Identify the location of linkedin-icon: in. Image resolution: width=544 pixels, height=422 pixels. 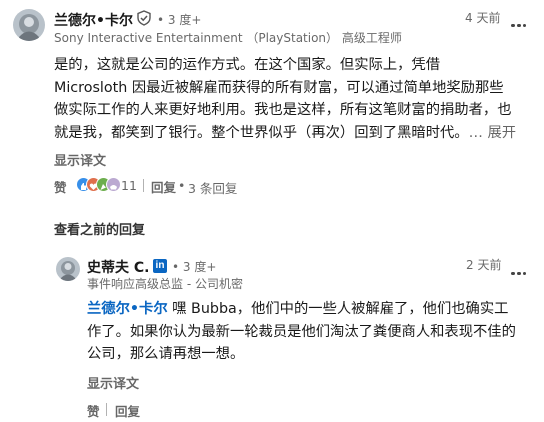
(160, 266).